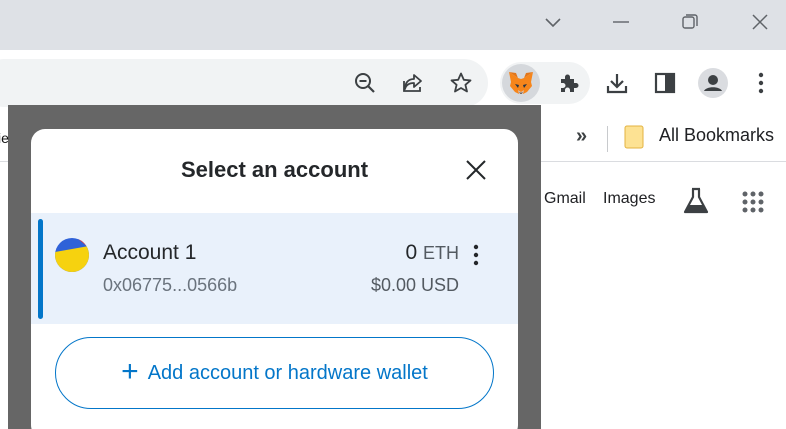  Describe the element at coordinates (411, 252) in the screenshot. I see `balance-value: 0` at that location.